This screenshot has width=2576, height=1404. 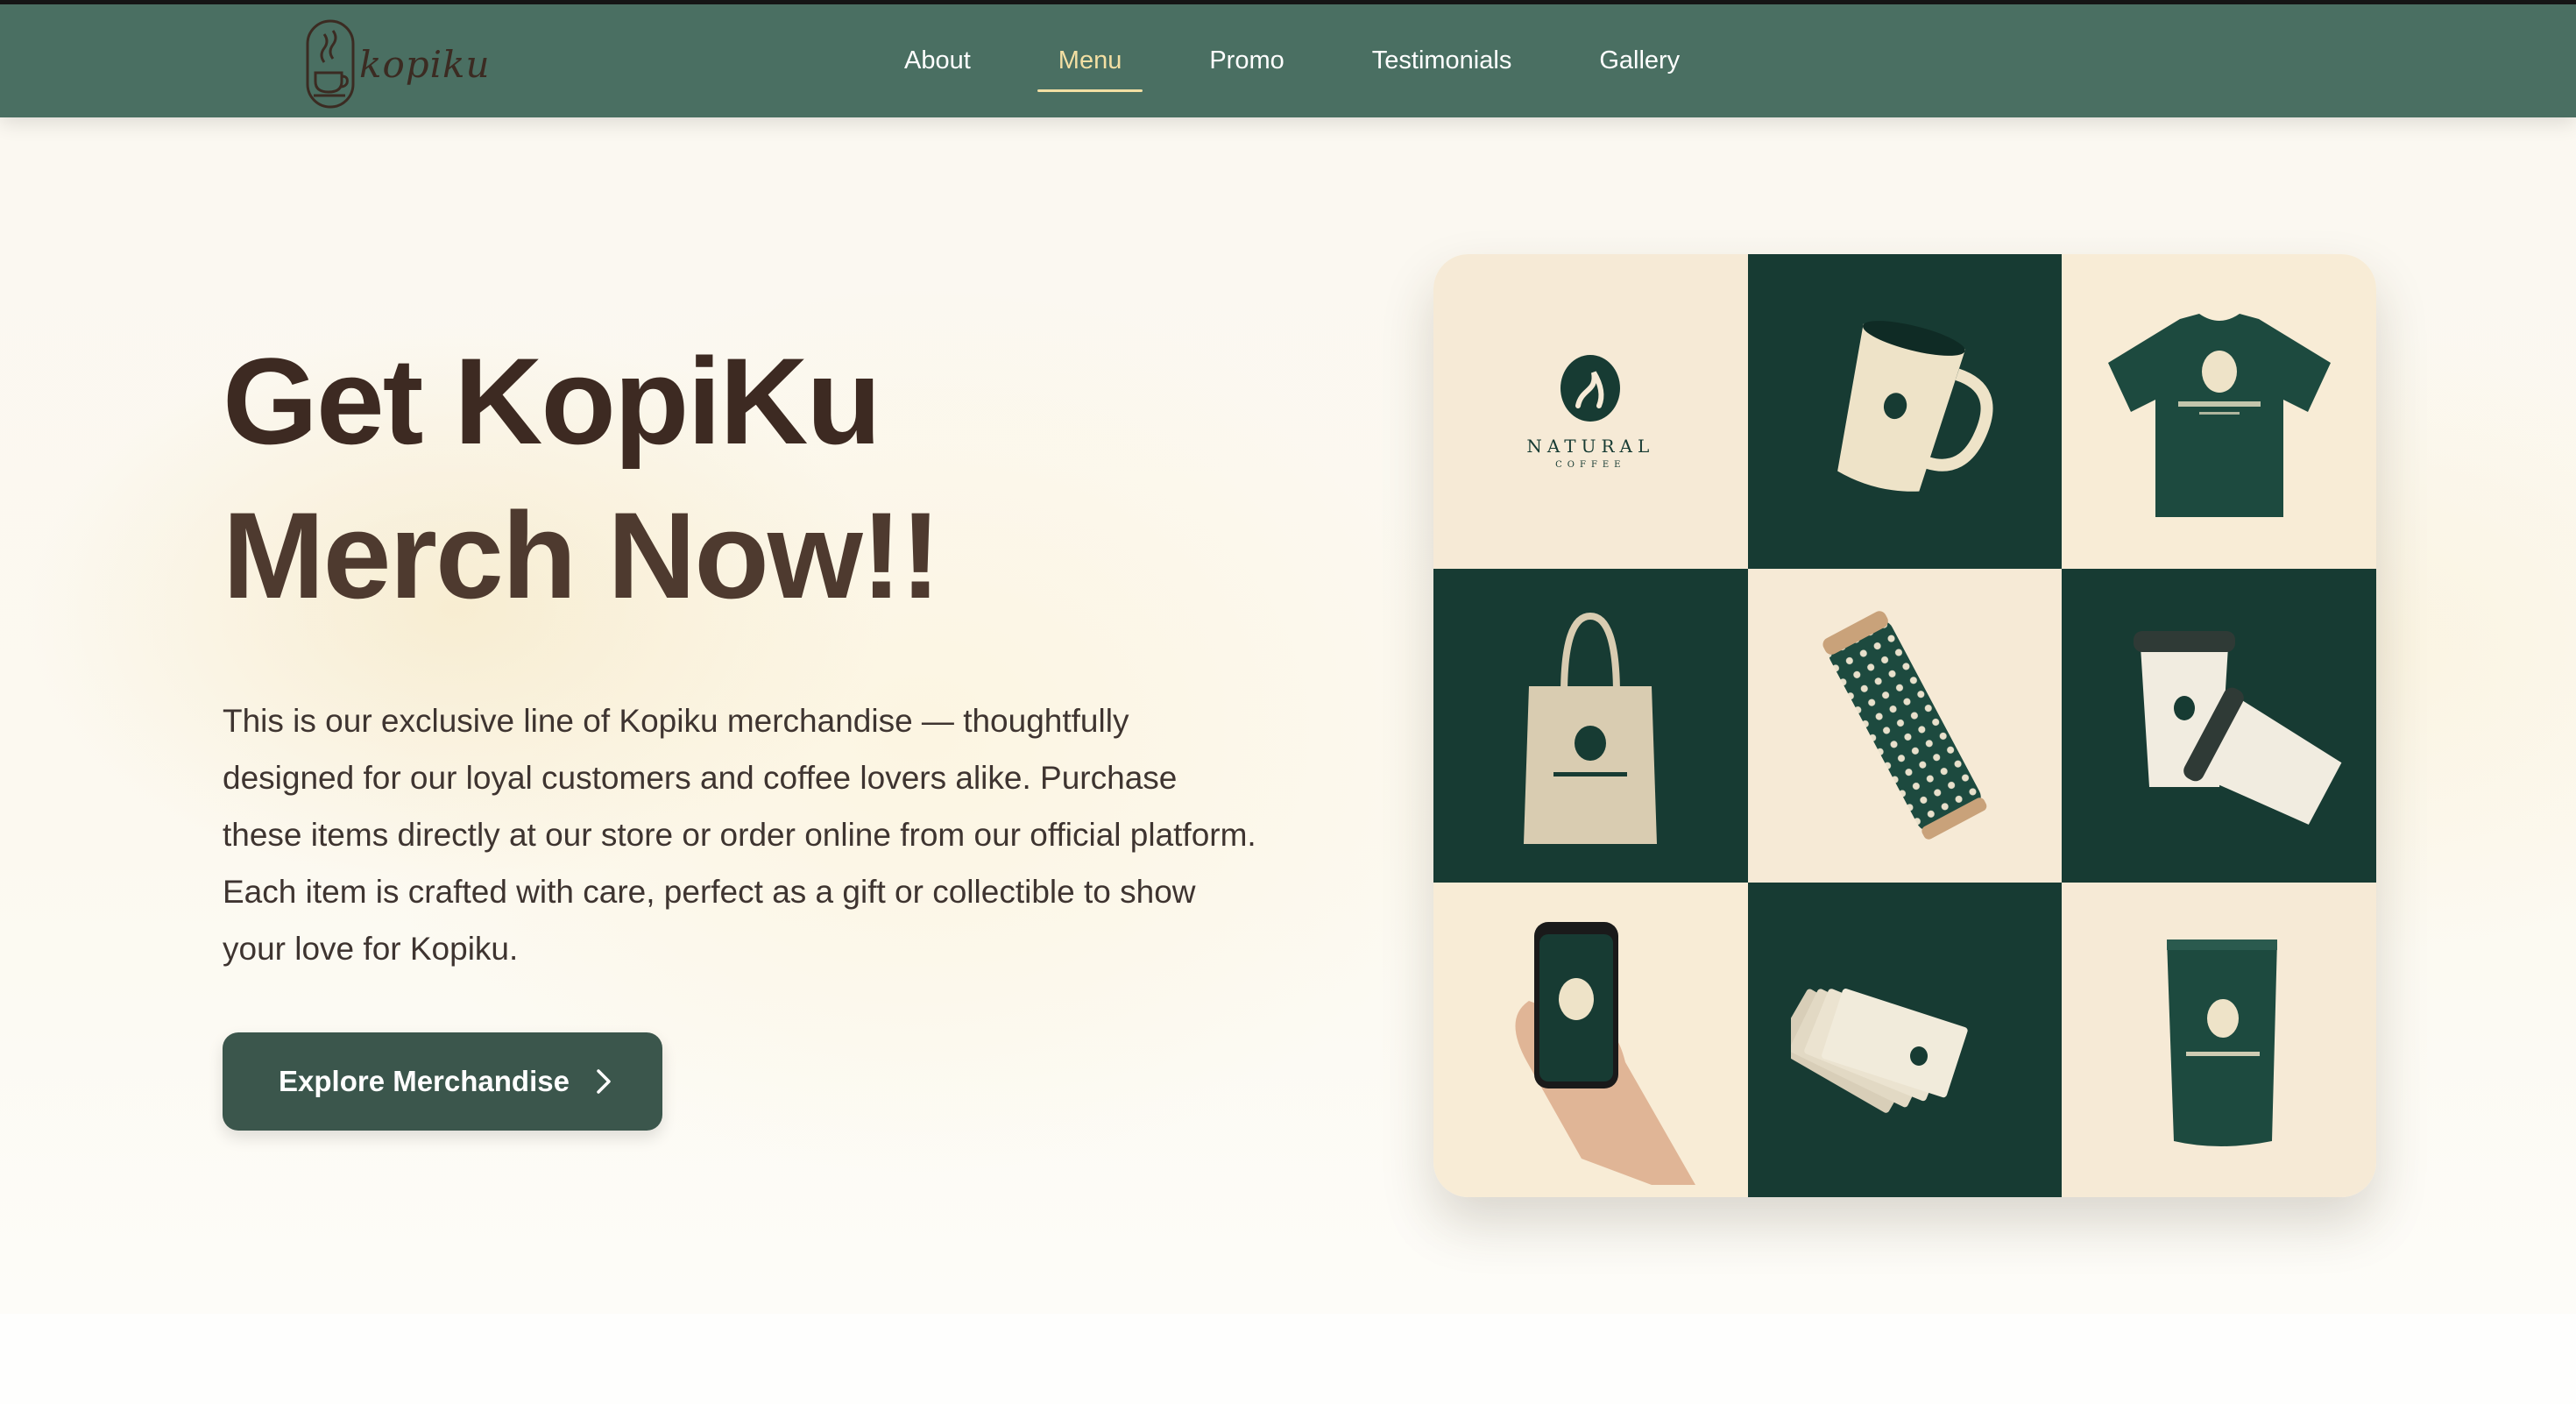 I want to click on merch-mug-tile, so click(x=1905, y=411).